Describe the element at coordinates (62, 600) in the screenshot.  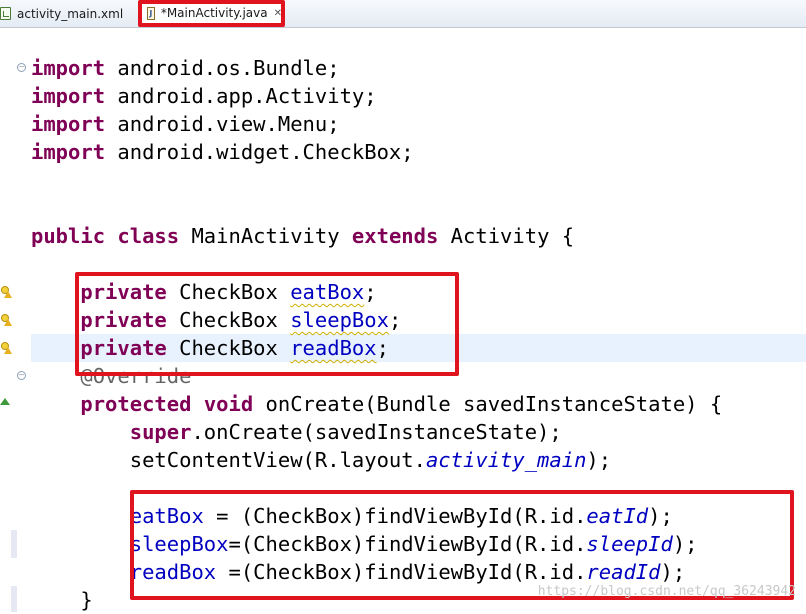
I see `code-line-closing-brace: }` at that location.